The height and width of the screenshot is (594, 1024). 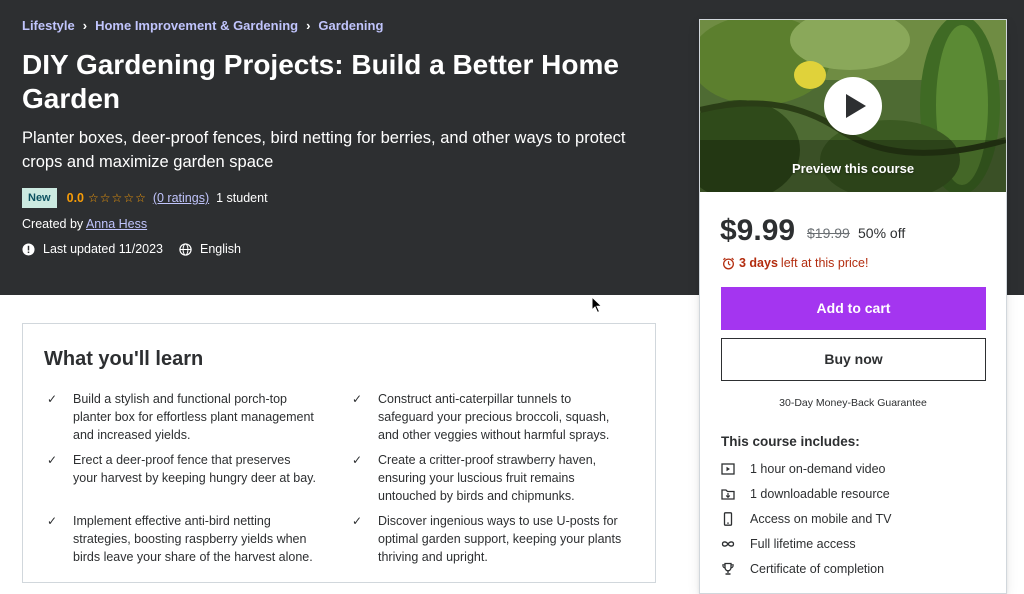 I want to click on include-text: Full lifetime access, so click(x=803, y=544).